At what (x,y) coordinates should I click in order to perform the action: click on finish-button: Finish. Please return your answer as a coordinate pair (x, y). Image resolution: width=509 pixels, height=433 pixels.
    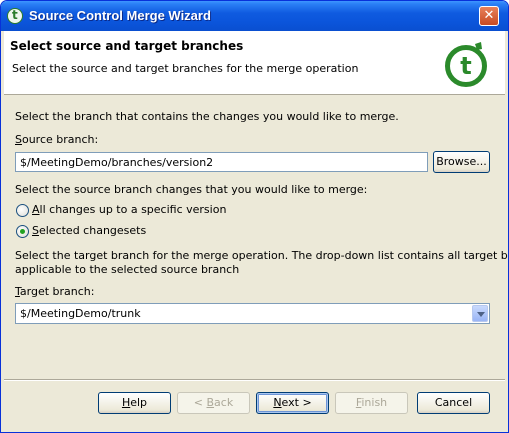
    Looking at the image, I should click on (371, 403).